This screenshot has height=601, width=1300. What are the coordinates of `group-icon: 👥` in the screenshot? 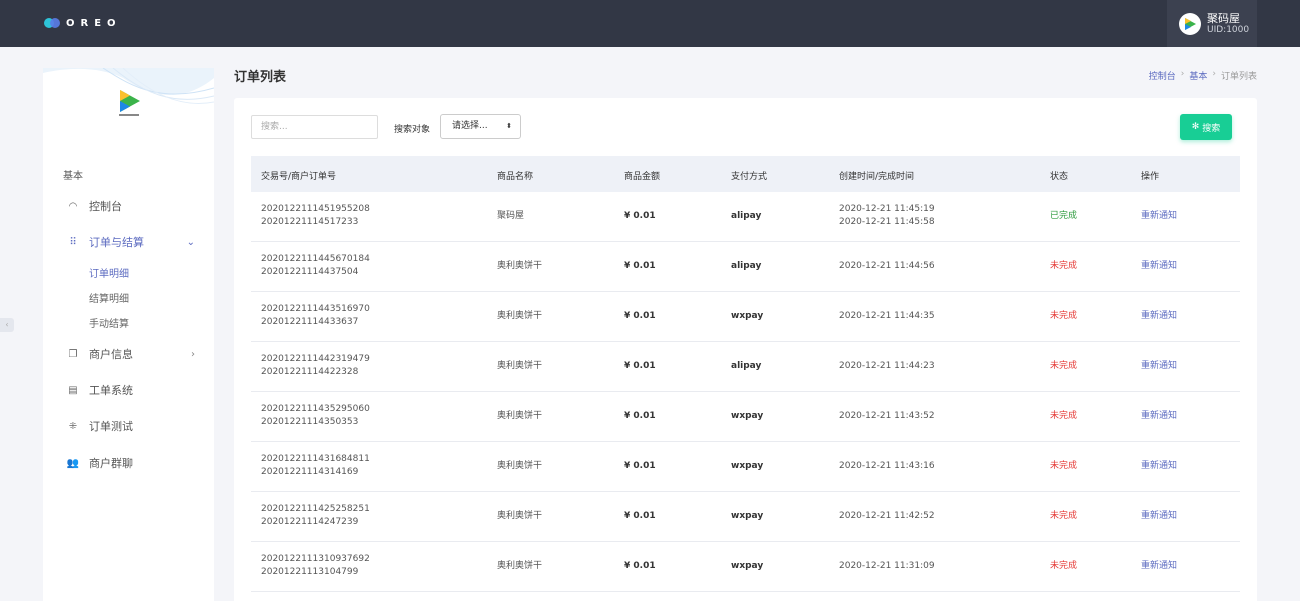 It's located at (73, 463).